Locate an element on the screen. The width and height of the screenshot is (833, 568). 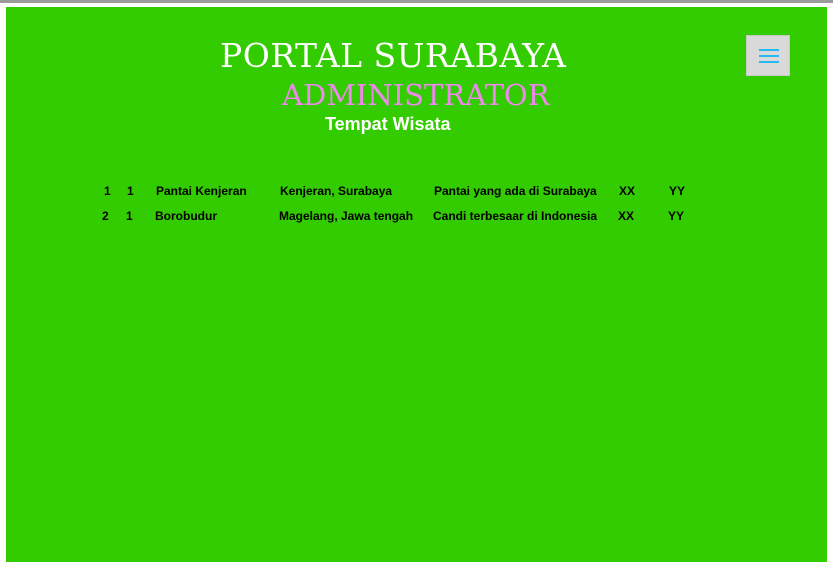
cell-no: 2 is located at coordinates (105, 216).